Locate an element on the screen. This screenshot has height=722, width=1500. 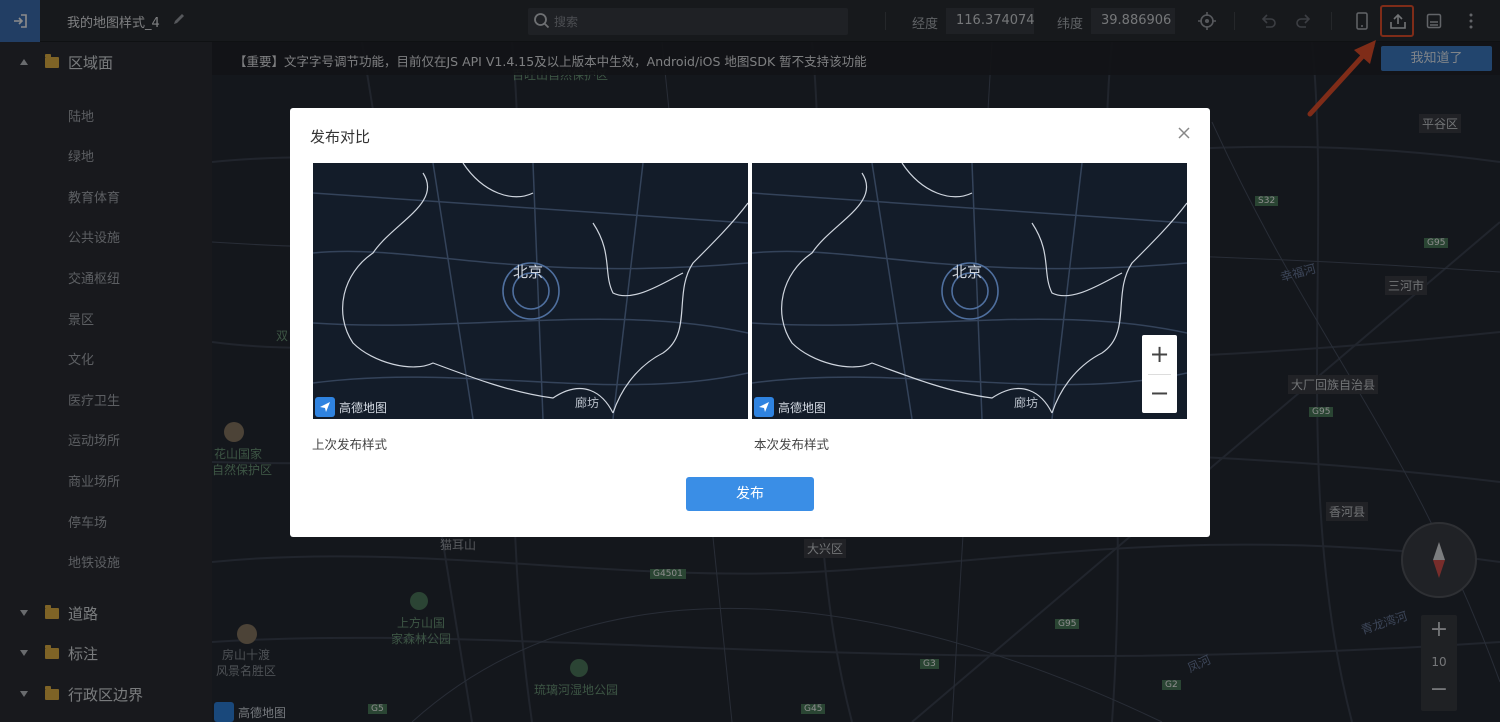
caption-last: 上次发布样式 is located at coordinates (350, 444).